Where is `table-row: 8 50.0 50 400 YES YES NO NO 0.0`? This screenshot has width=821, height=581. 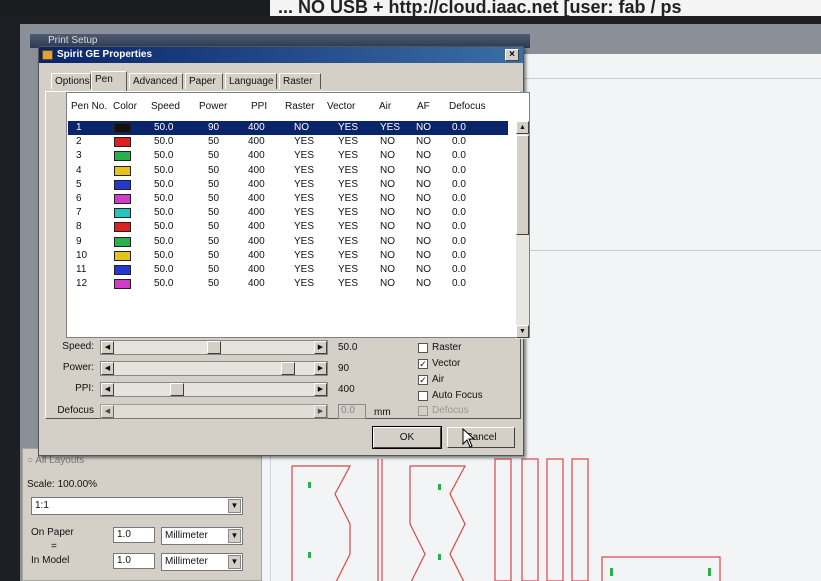
table-row: 8 50.0 50 400 YES YES NO NO 0.0 is located at coordinates (288, 227).